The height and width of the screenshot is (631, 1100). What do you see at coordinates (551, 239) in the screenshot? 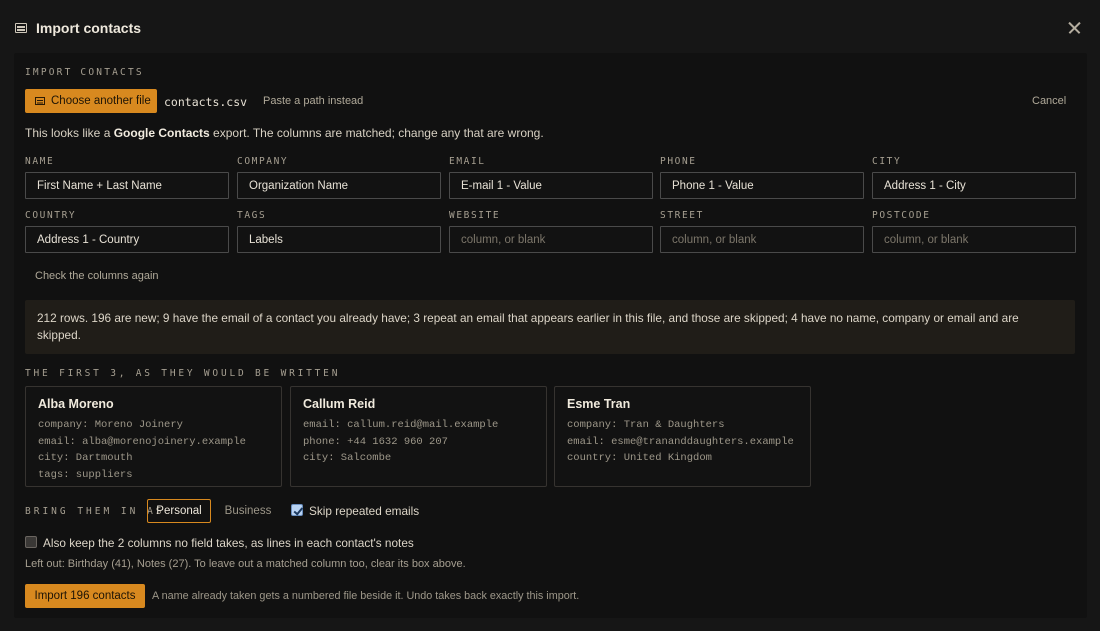
I see `website-column-input` at bounding box center [551, 239].